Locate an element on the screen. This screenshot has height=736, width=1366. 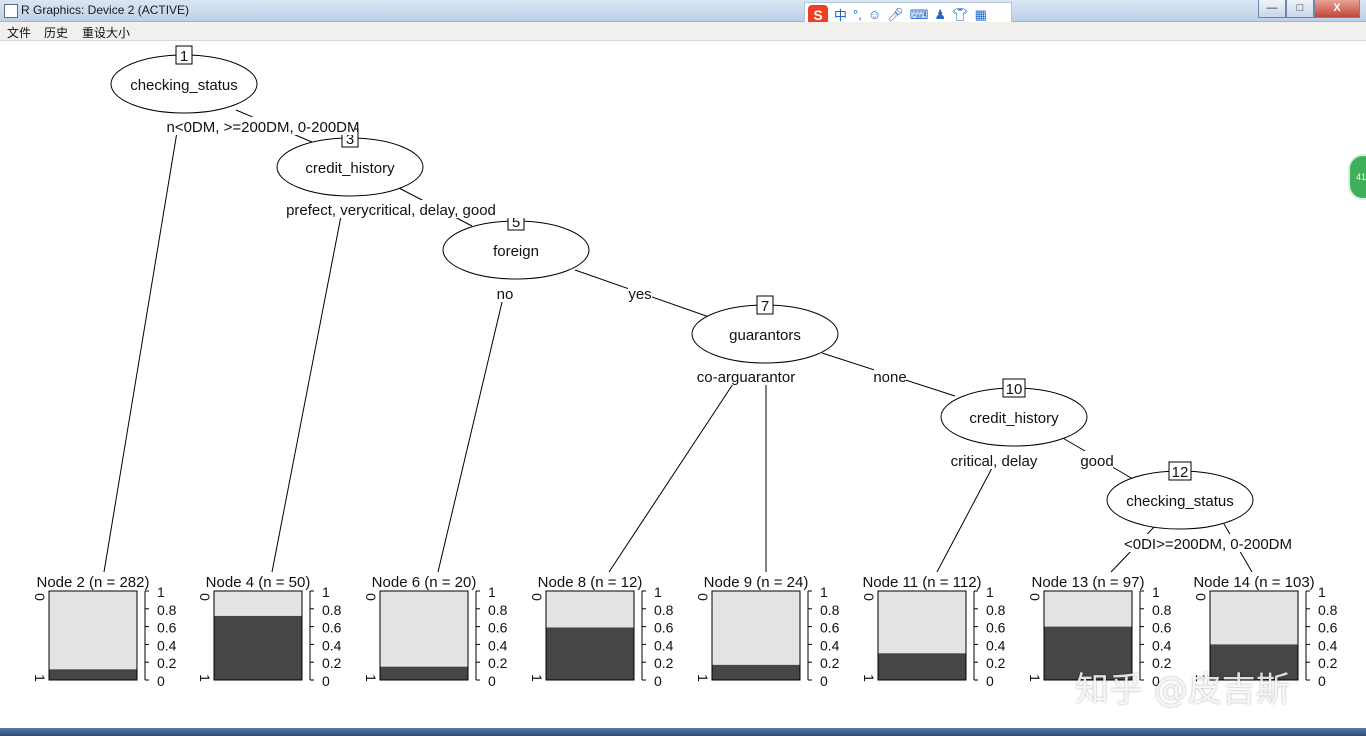
emoji-icon: ☺ is located at coordinates (874, 14).